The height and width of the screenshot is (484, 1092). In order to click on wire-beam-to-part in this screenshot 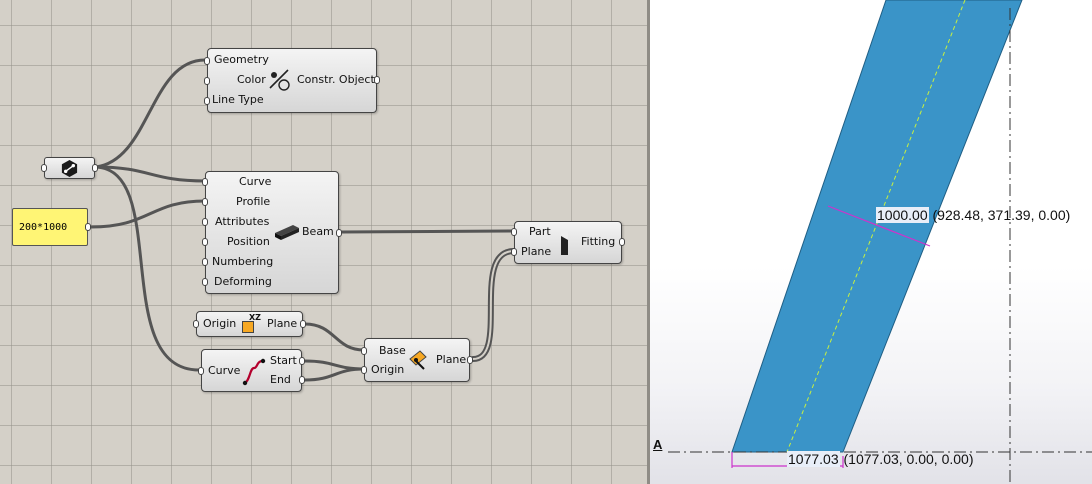, I will do `click(428, 231)`.